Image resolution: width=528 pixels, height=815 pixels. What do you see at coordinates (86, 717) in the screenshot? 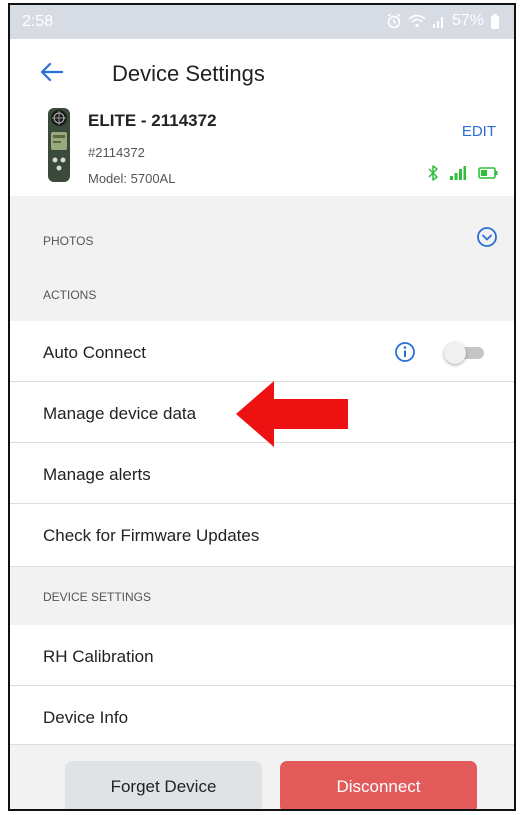
I see `device-info-label: Device Info` at bounding box center [86, 717].